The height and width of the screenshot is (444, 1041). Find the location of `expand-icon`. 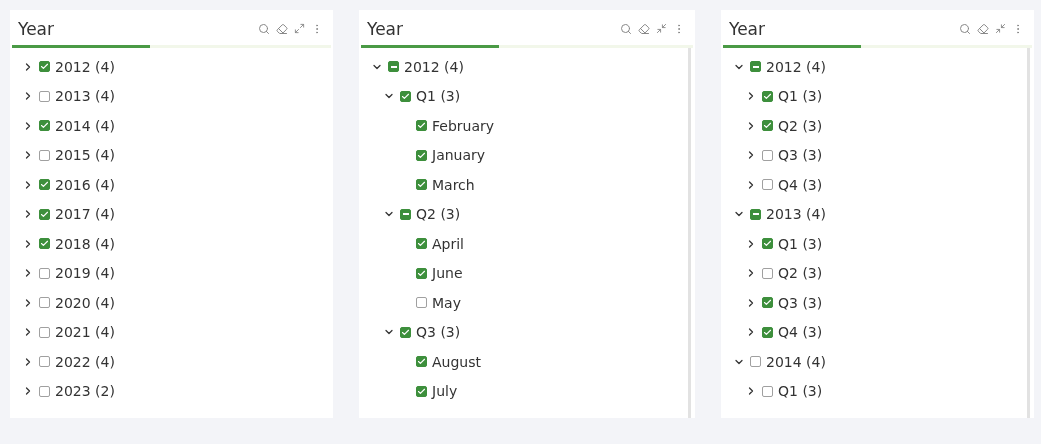

expand-icon is located at coordinates (299, 29).